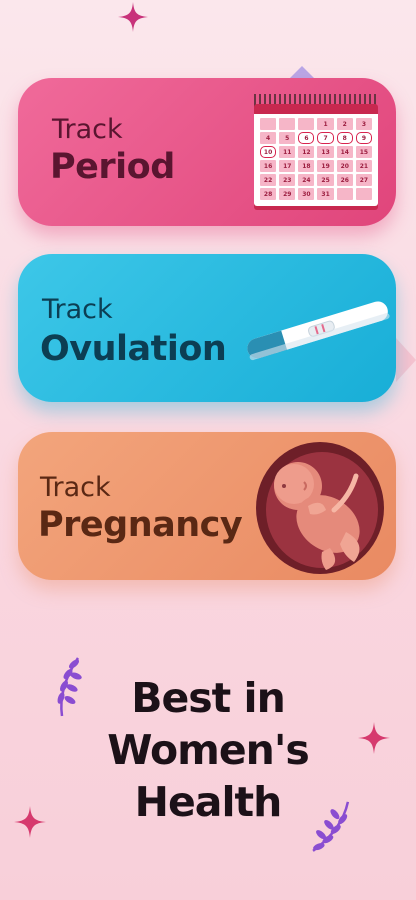 The width and height of the screenshot is (416, 900). What do you see at coordinates (306, 194) in the screenshot?
I see `calendar-day: 30` at bounding box center [306, 194].